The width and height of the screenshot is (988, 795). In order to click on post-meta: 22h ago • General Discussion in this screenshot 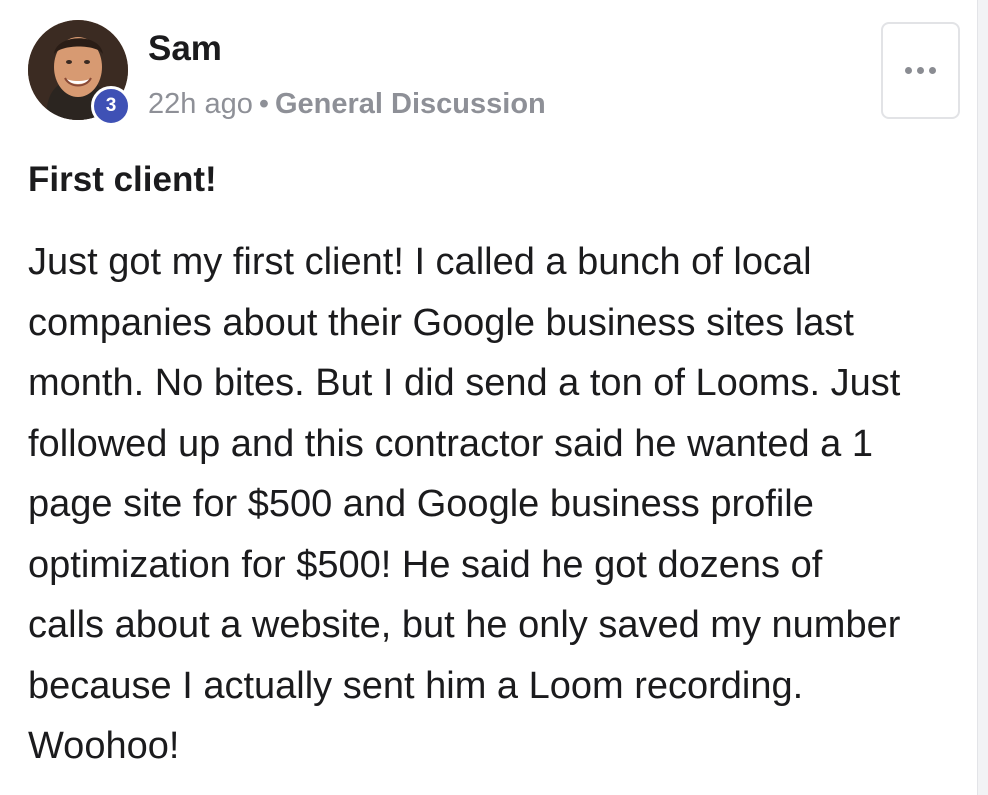, I will do `click(347, 104)`.